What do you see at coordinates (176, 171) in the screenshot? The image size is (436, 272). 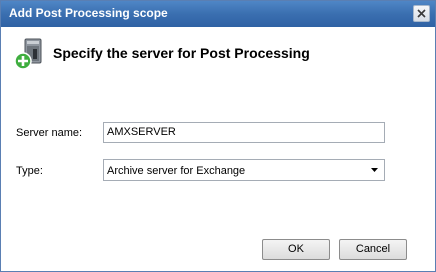 I see `type-selected-value: Archive server for Exchange` at bounding box center [176, 171].